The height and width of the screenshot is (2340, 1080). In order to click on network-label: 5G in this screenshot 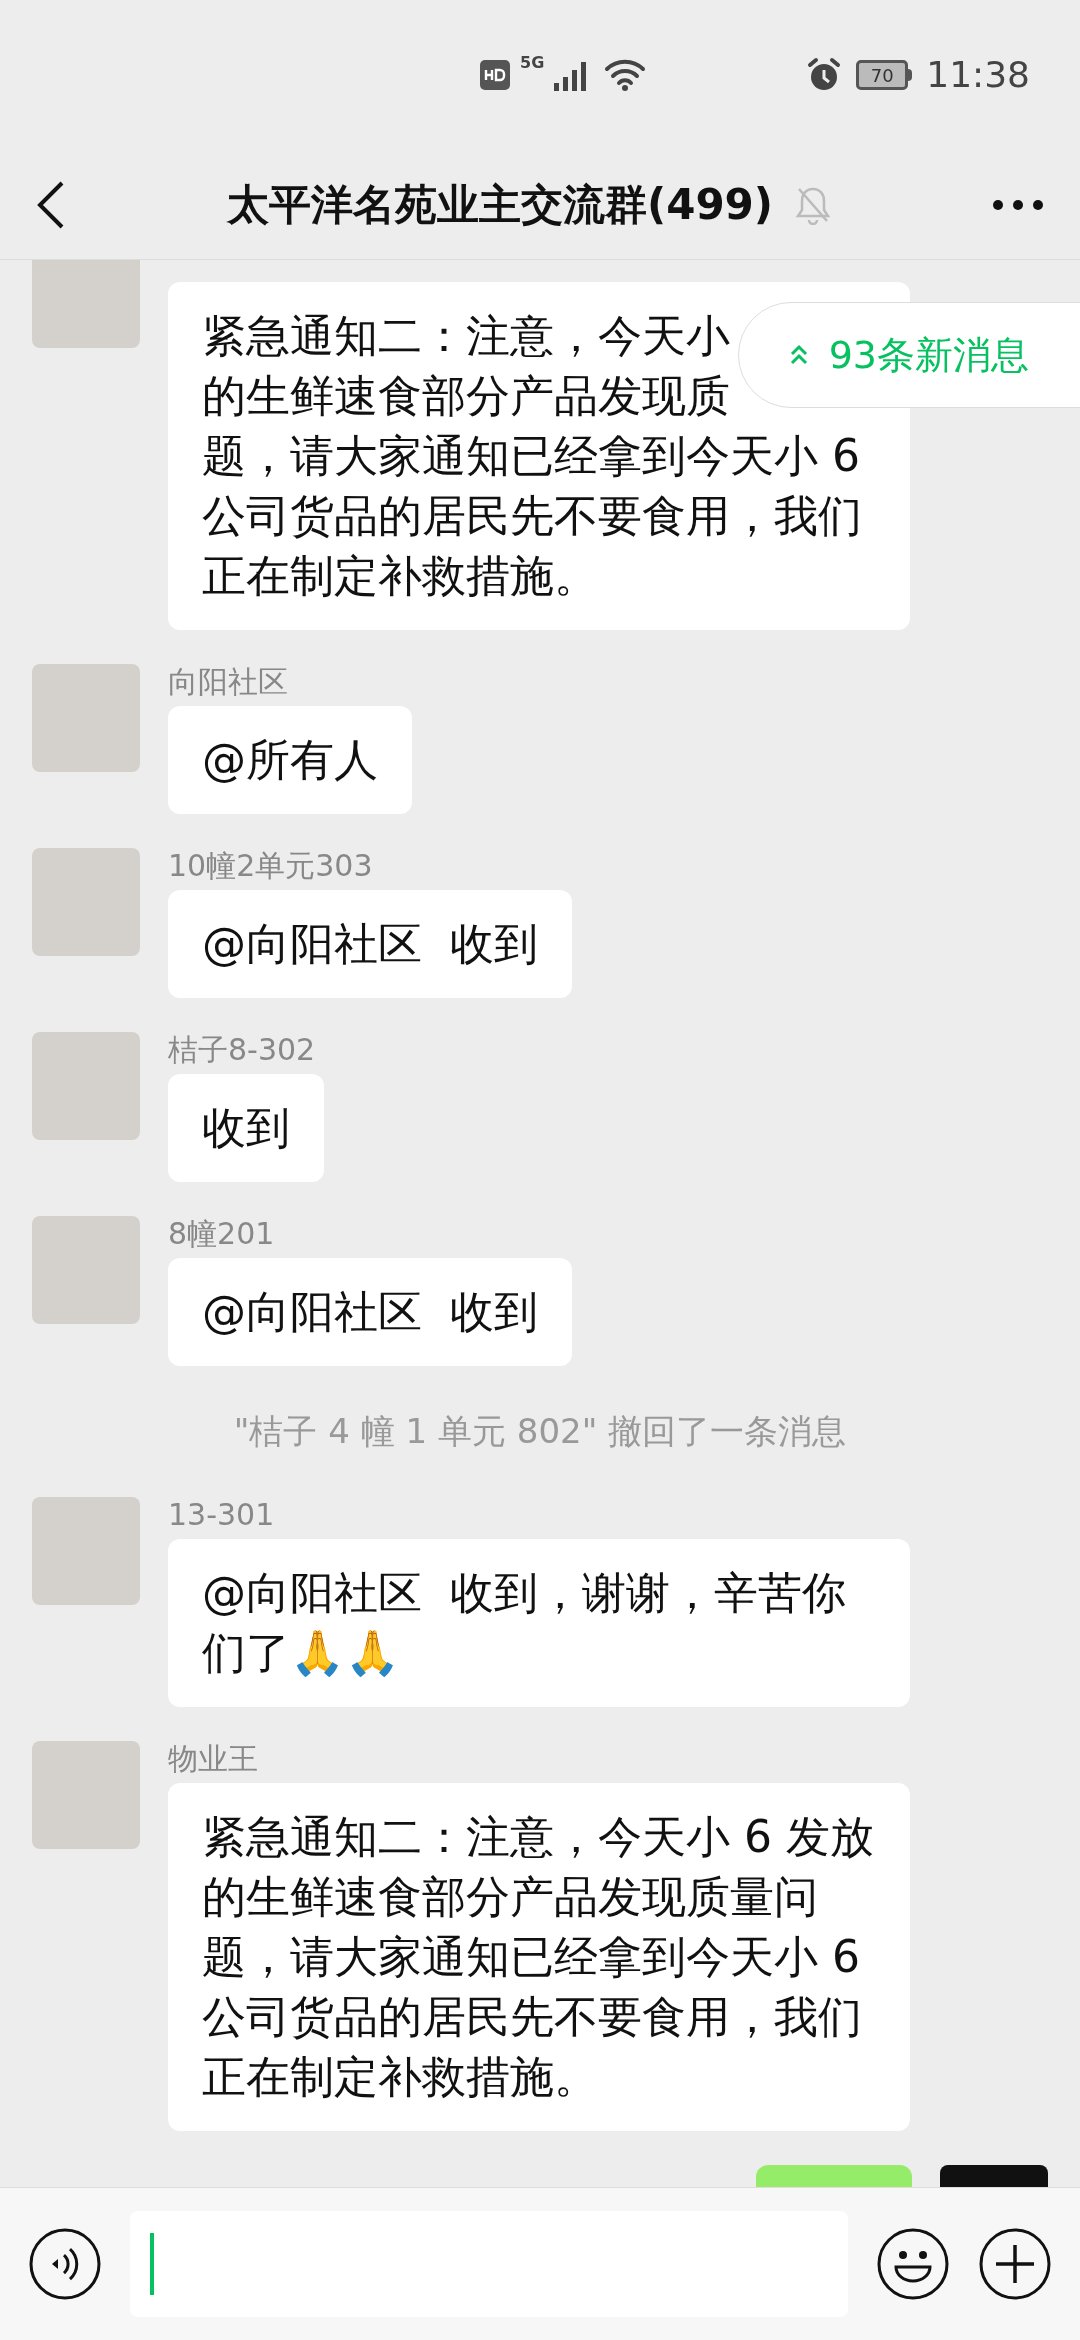, I will do `click(532, 63)`.